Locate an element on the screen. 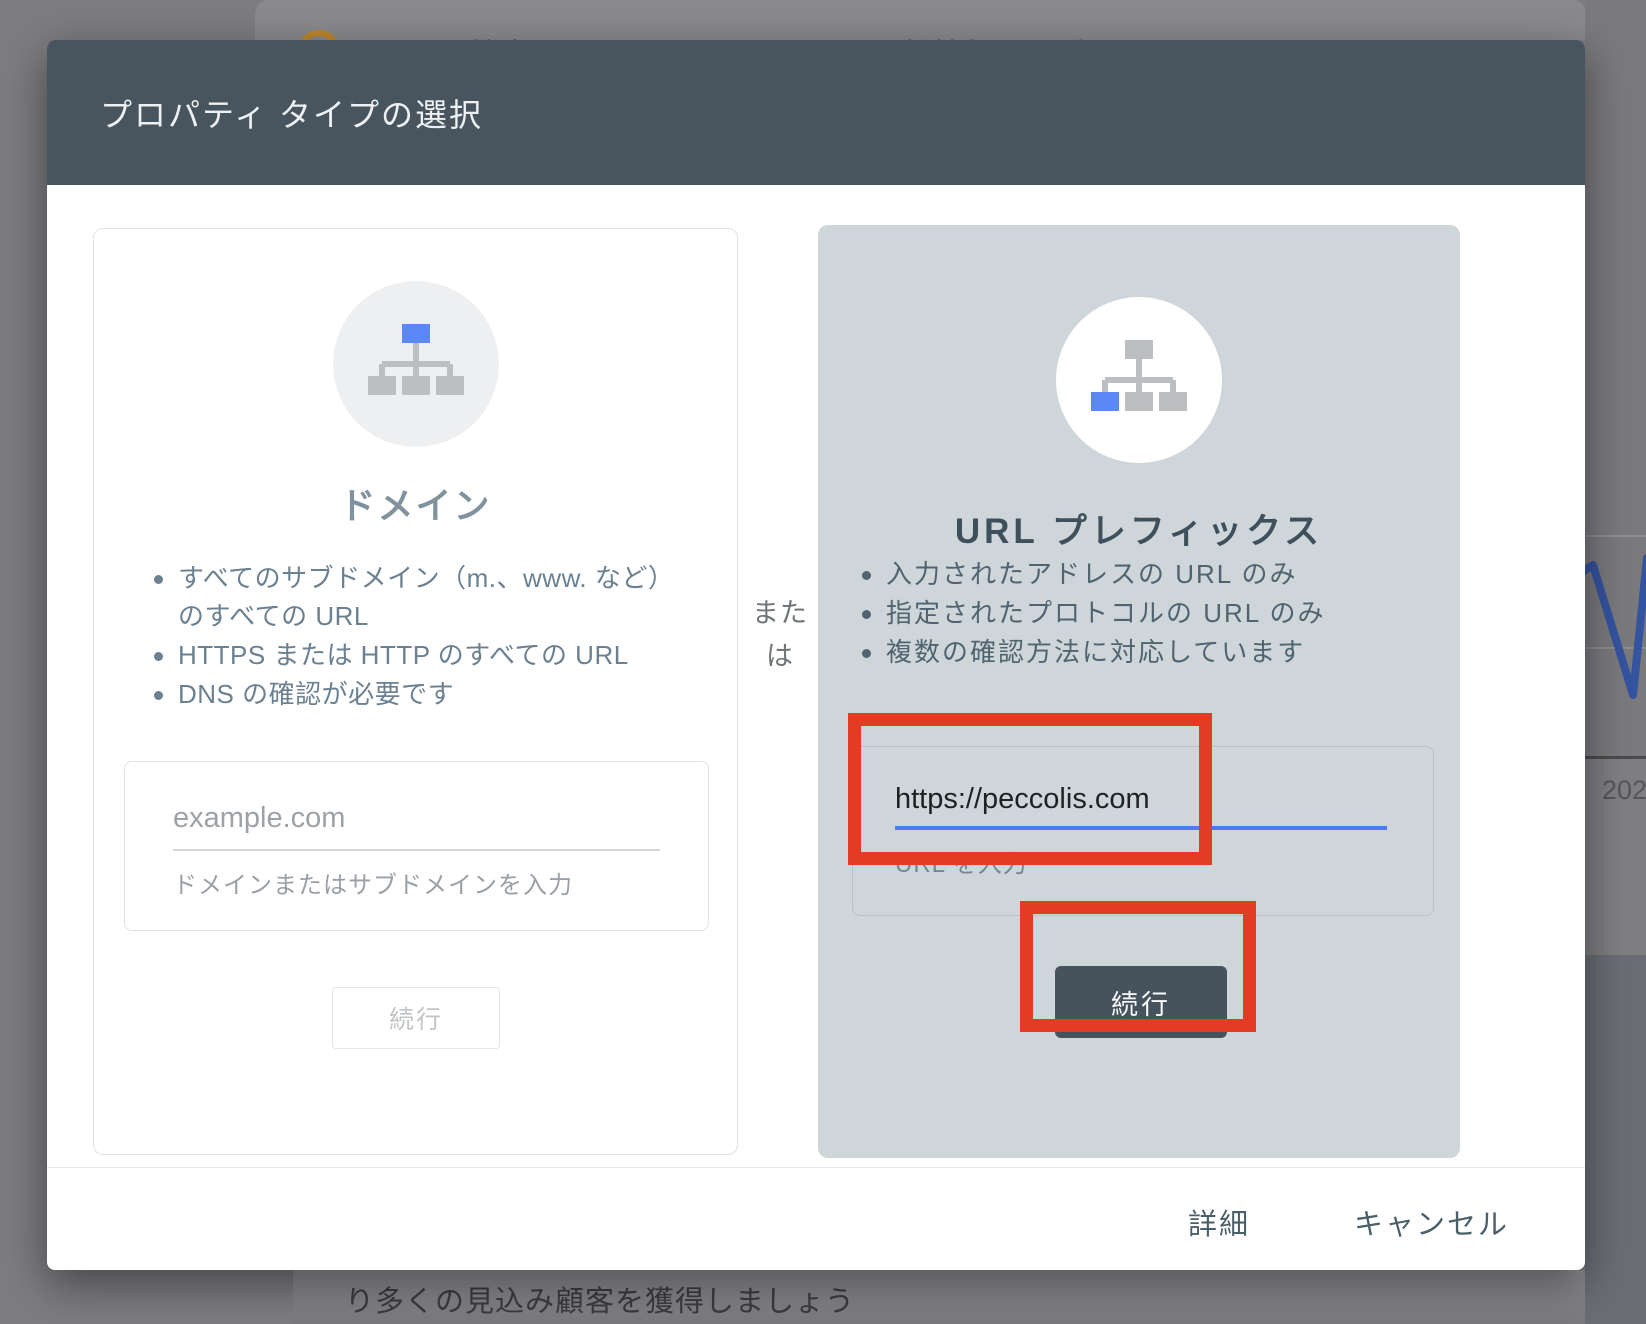 The height and width of the screenshot is (1324, 1646). domain-continue-button: 続行 is located at coordinates (416, 1018).